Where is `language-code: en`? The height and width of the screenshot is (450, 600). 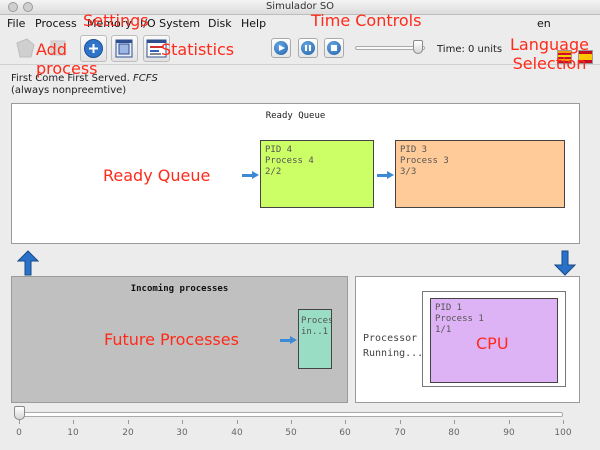 language-code: en is located at coordinates (544, 23).